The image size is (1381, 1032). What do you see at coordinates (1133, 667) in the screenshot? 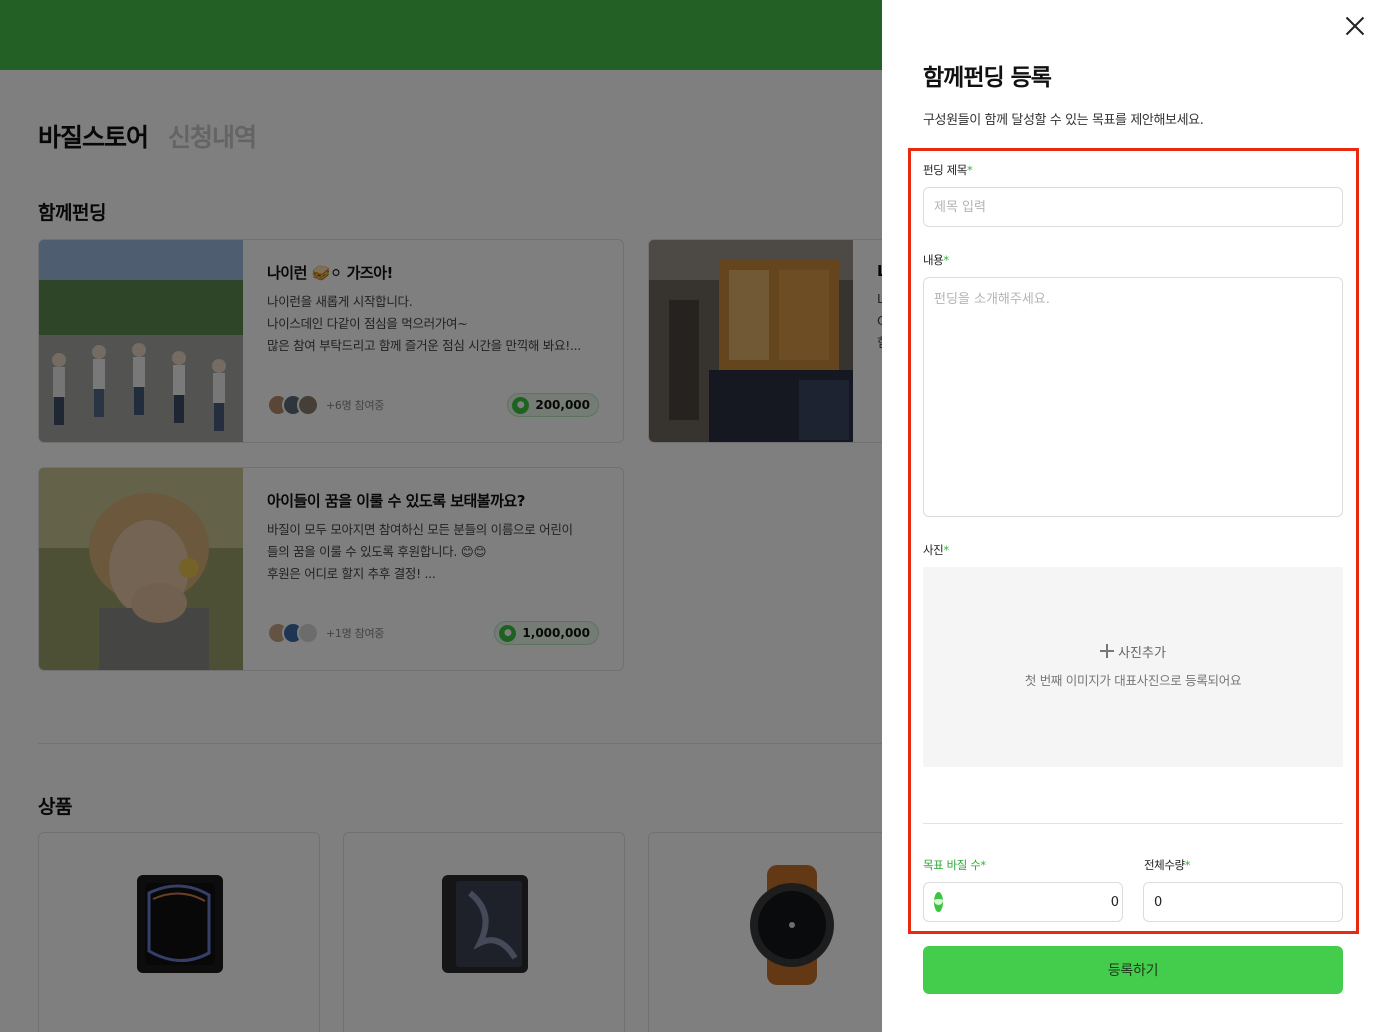
I see `photo-upload-area: 사진추가 첫 번째 이미지가 대표사진으로 등록되어요` at bounding box center [1133, 667].